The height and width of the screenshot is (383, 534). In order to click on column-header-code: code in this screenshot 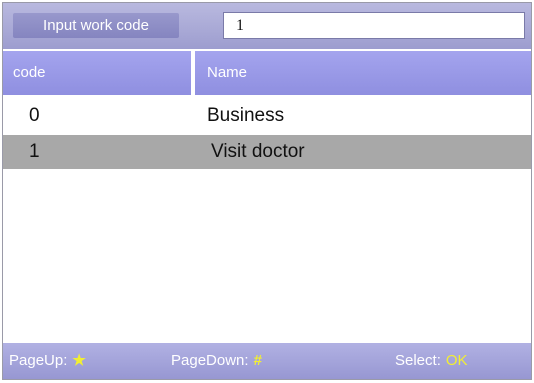, I will do `click(29, 72)`.